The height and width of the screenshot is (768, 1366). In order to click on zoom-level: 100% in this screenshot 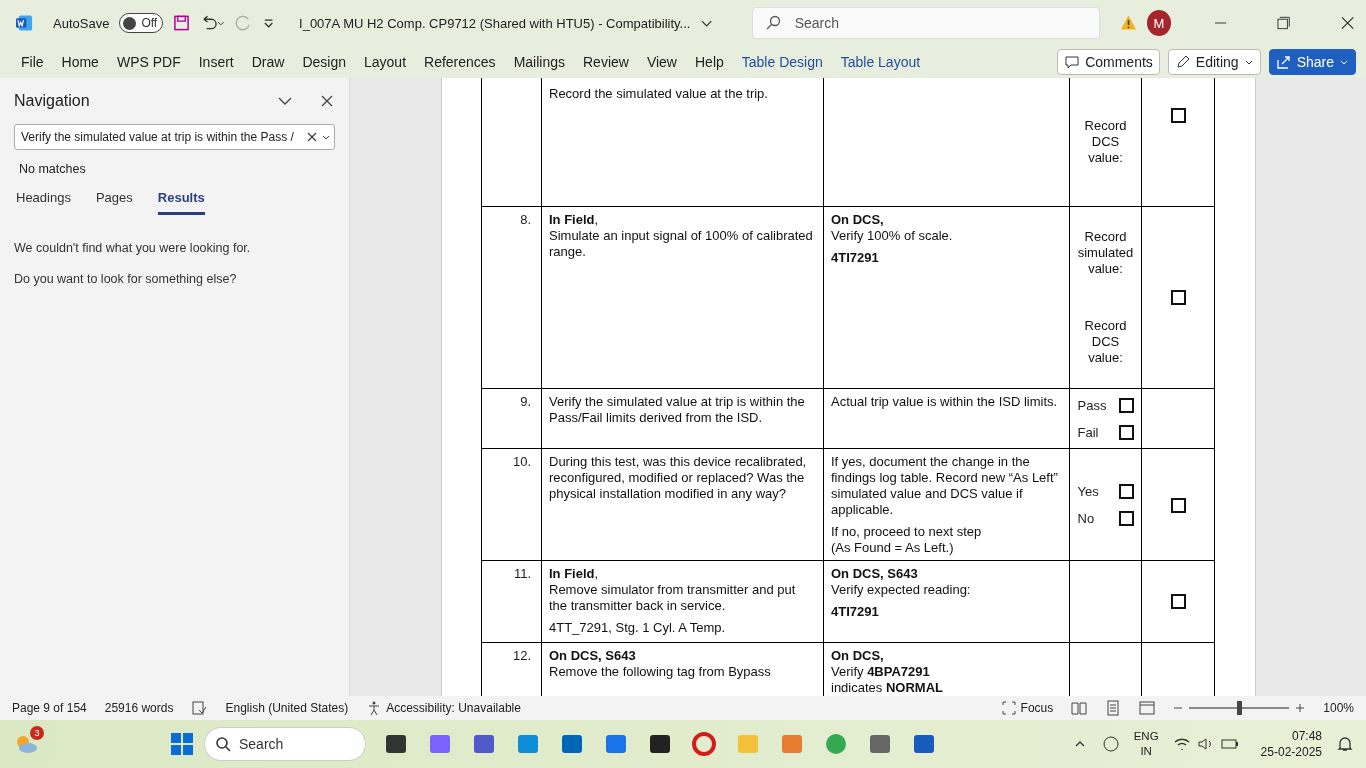, I will do `click(1338, 708)`.